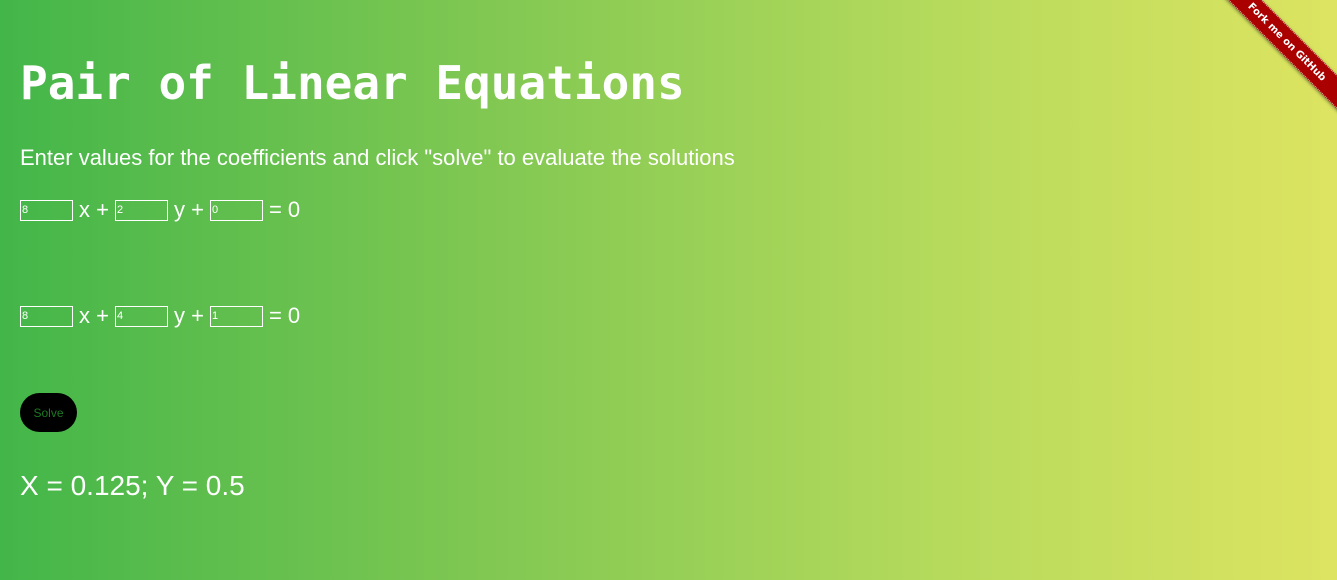 The image size is (1337, 580). Describe the element at coordinates (188, 315) in the screenshot. I see `eq2-y-label: y +` at that location.